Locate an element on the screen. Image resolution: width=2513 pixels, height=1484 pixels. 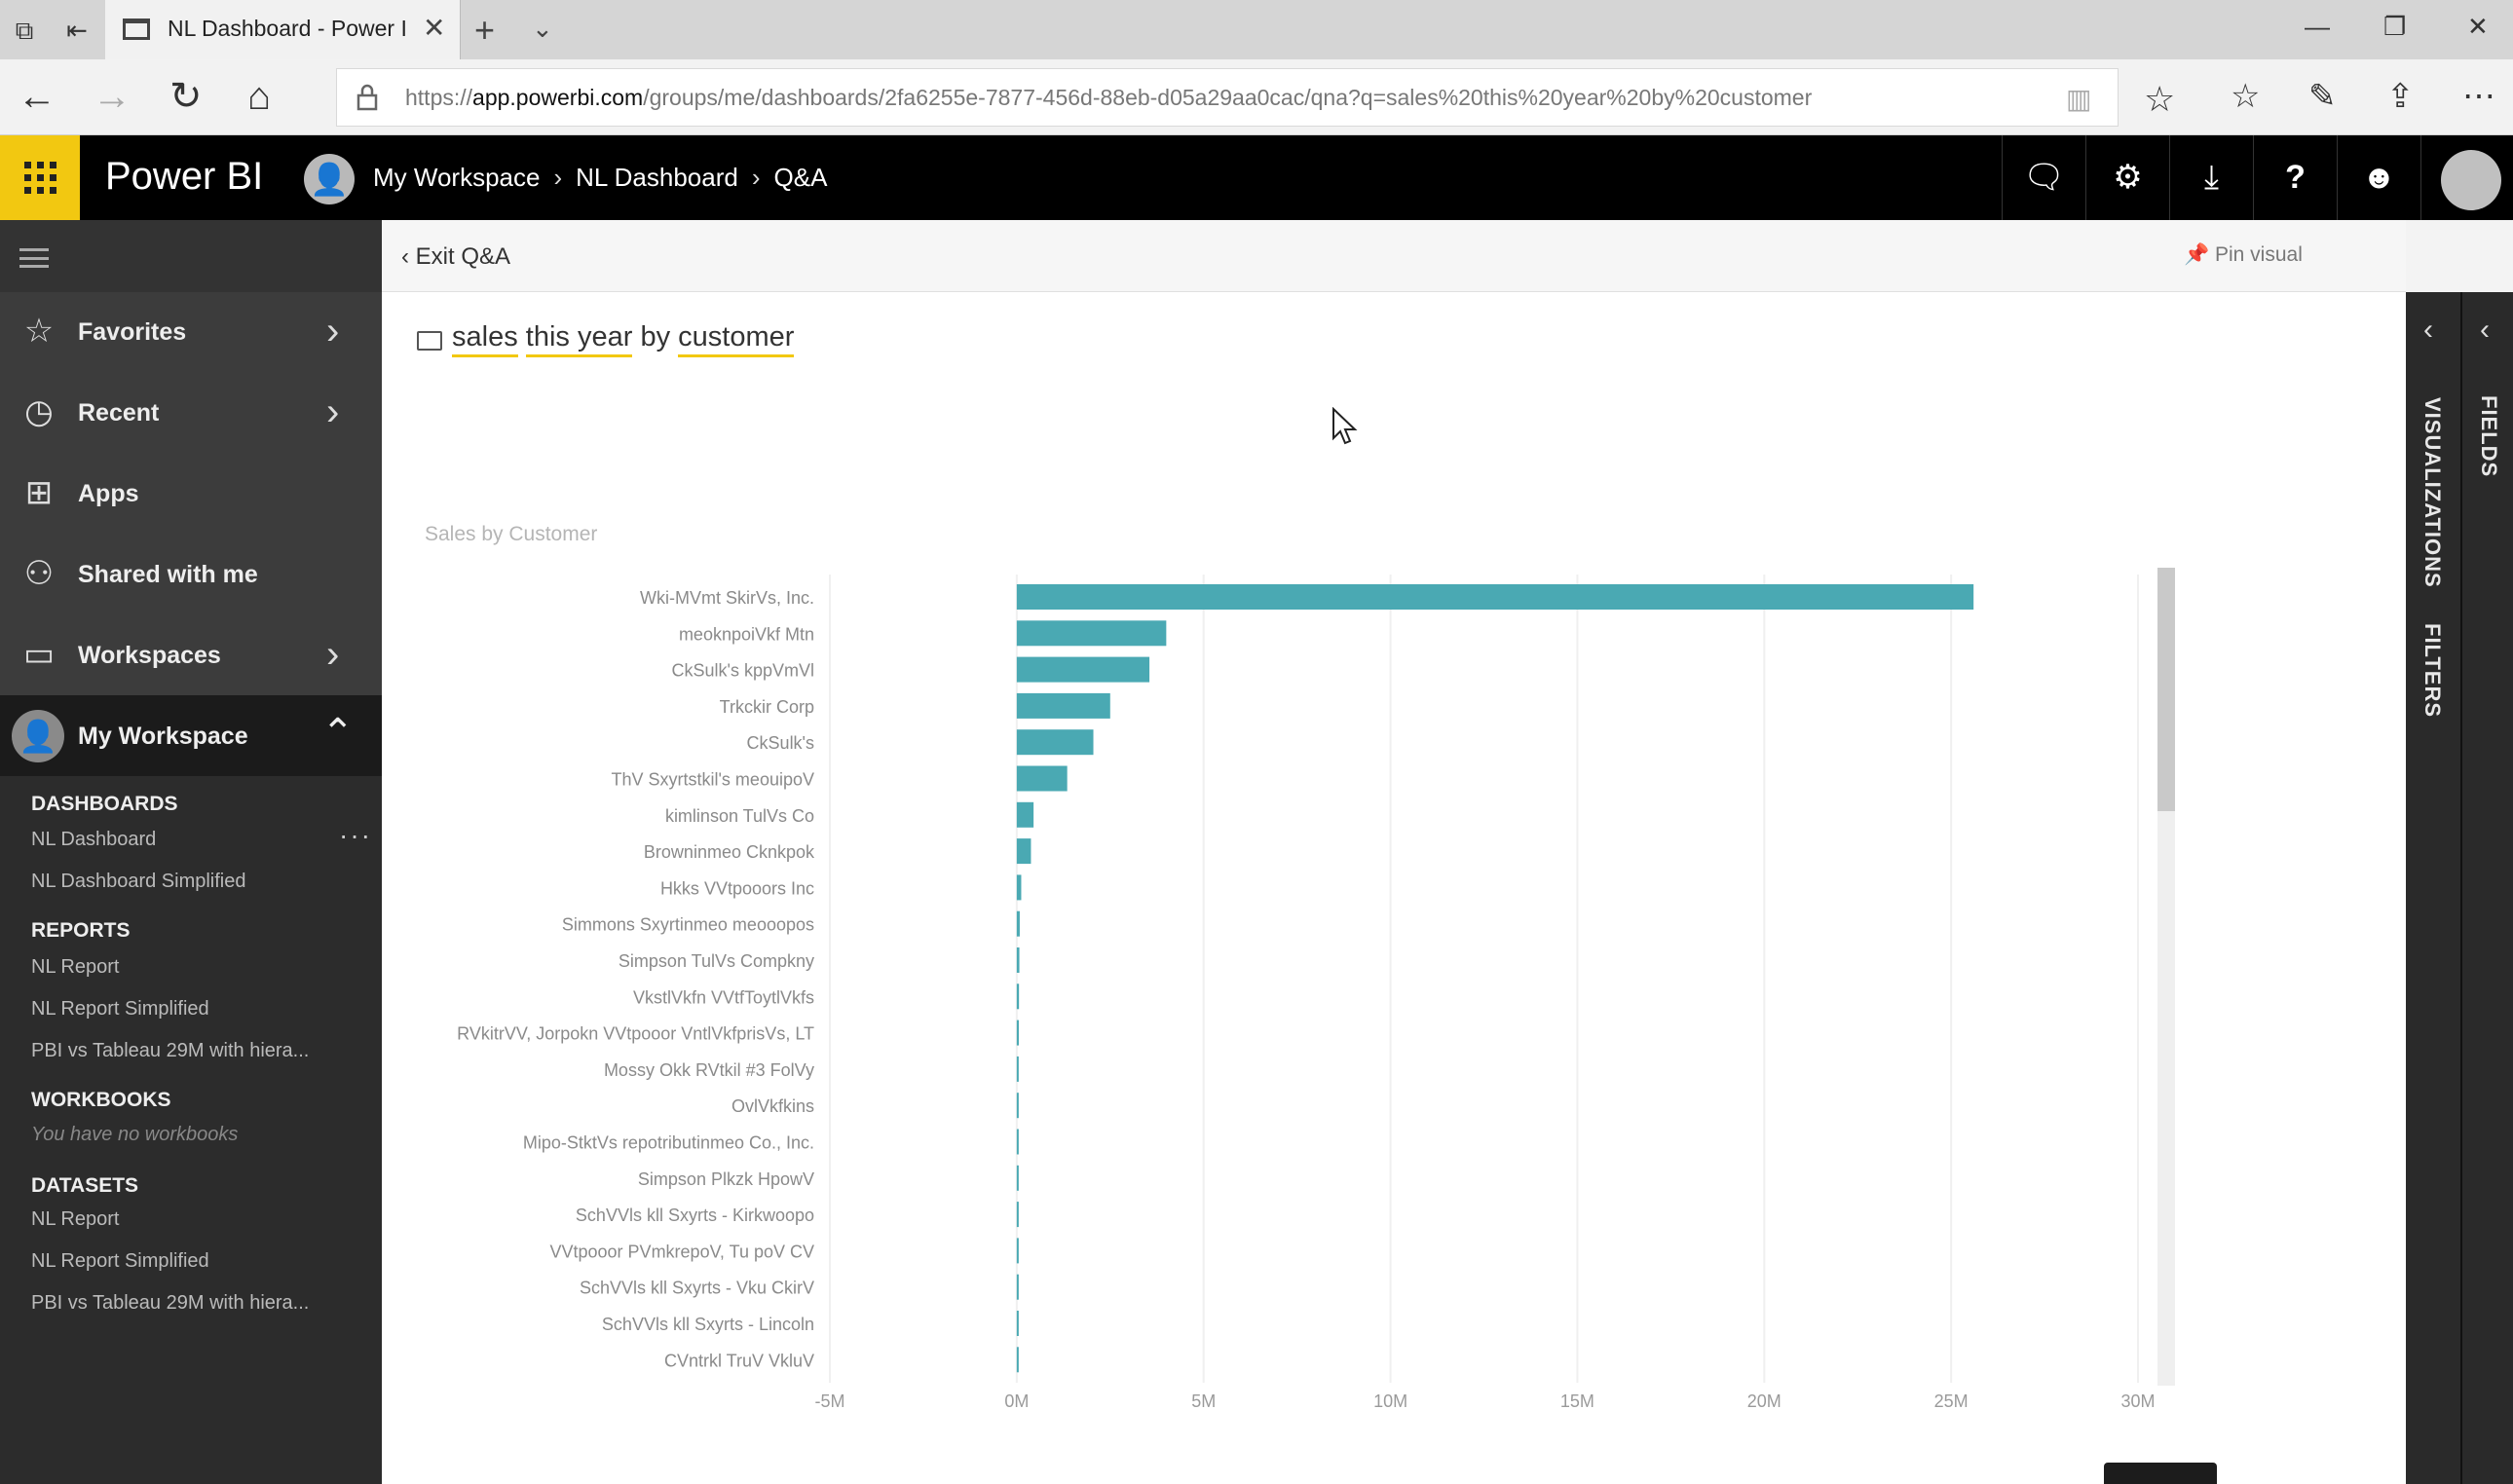
category-label: Mossy Okk RVtkil #3 FolVy is located at coordinates (709, 1070).